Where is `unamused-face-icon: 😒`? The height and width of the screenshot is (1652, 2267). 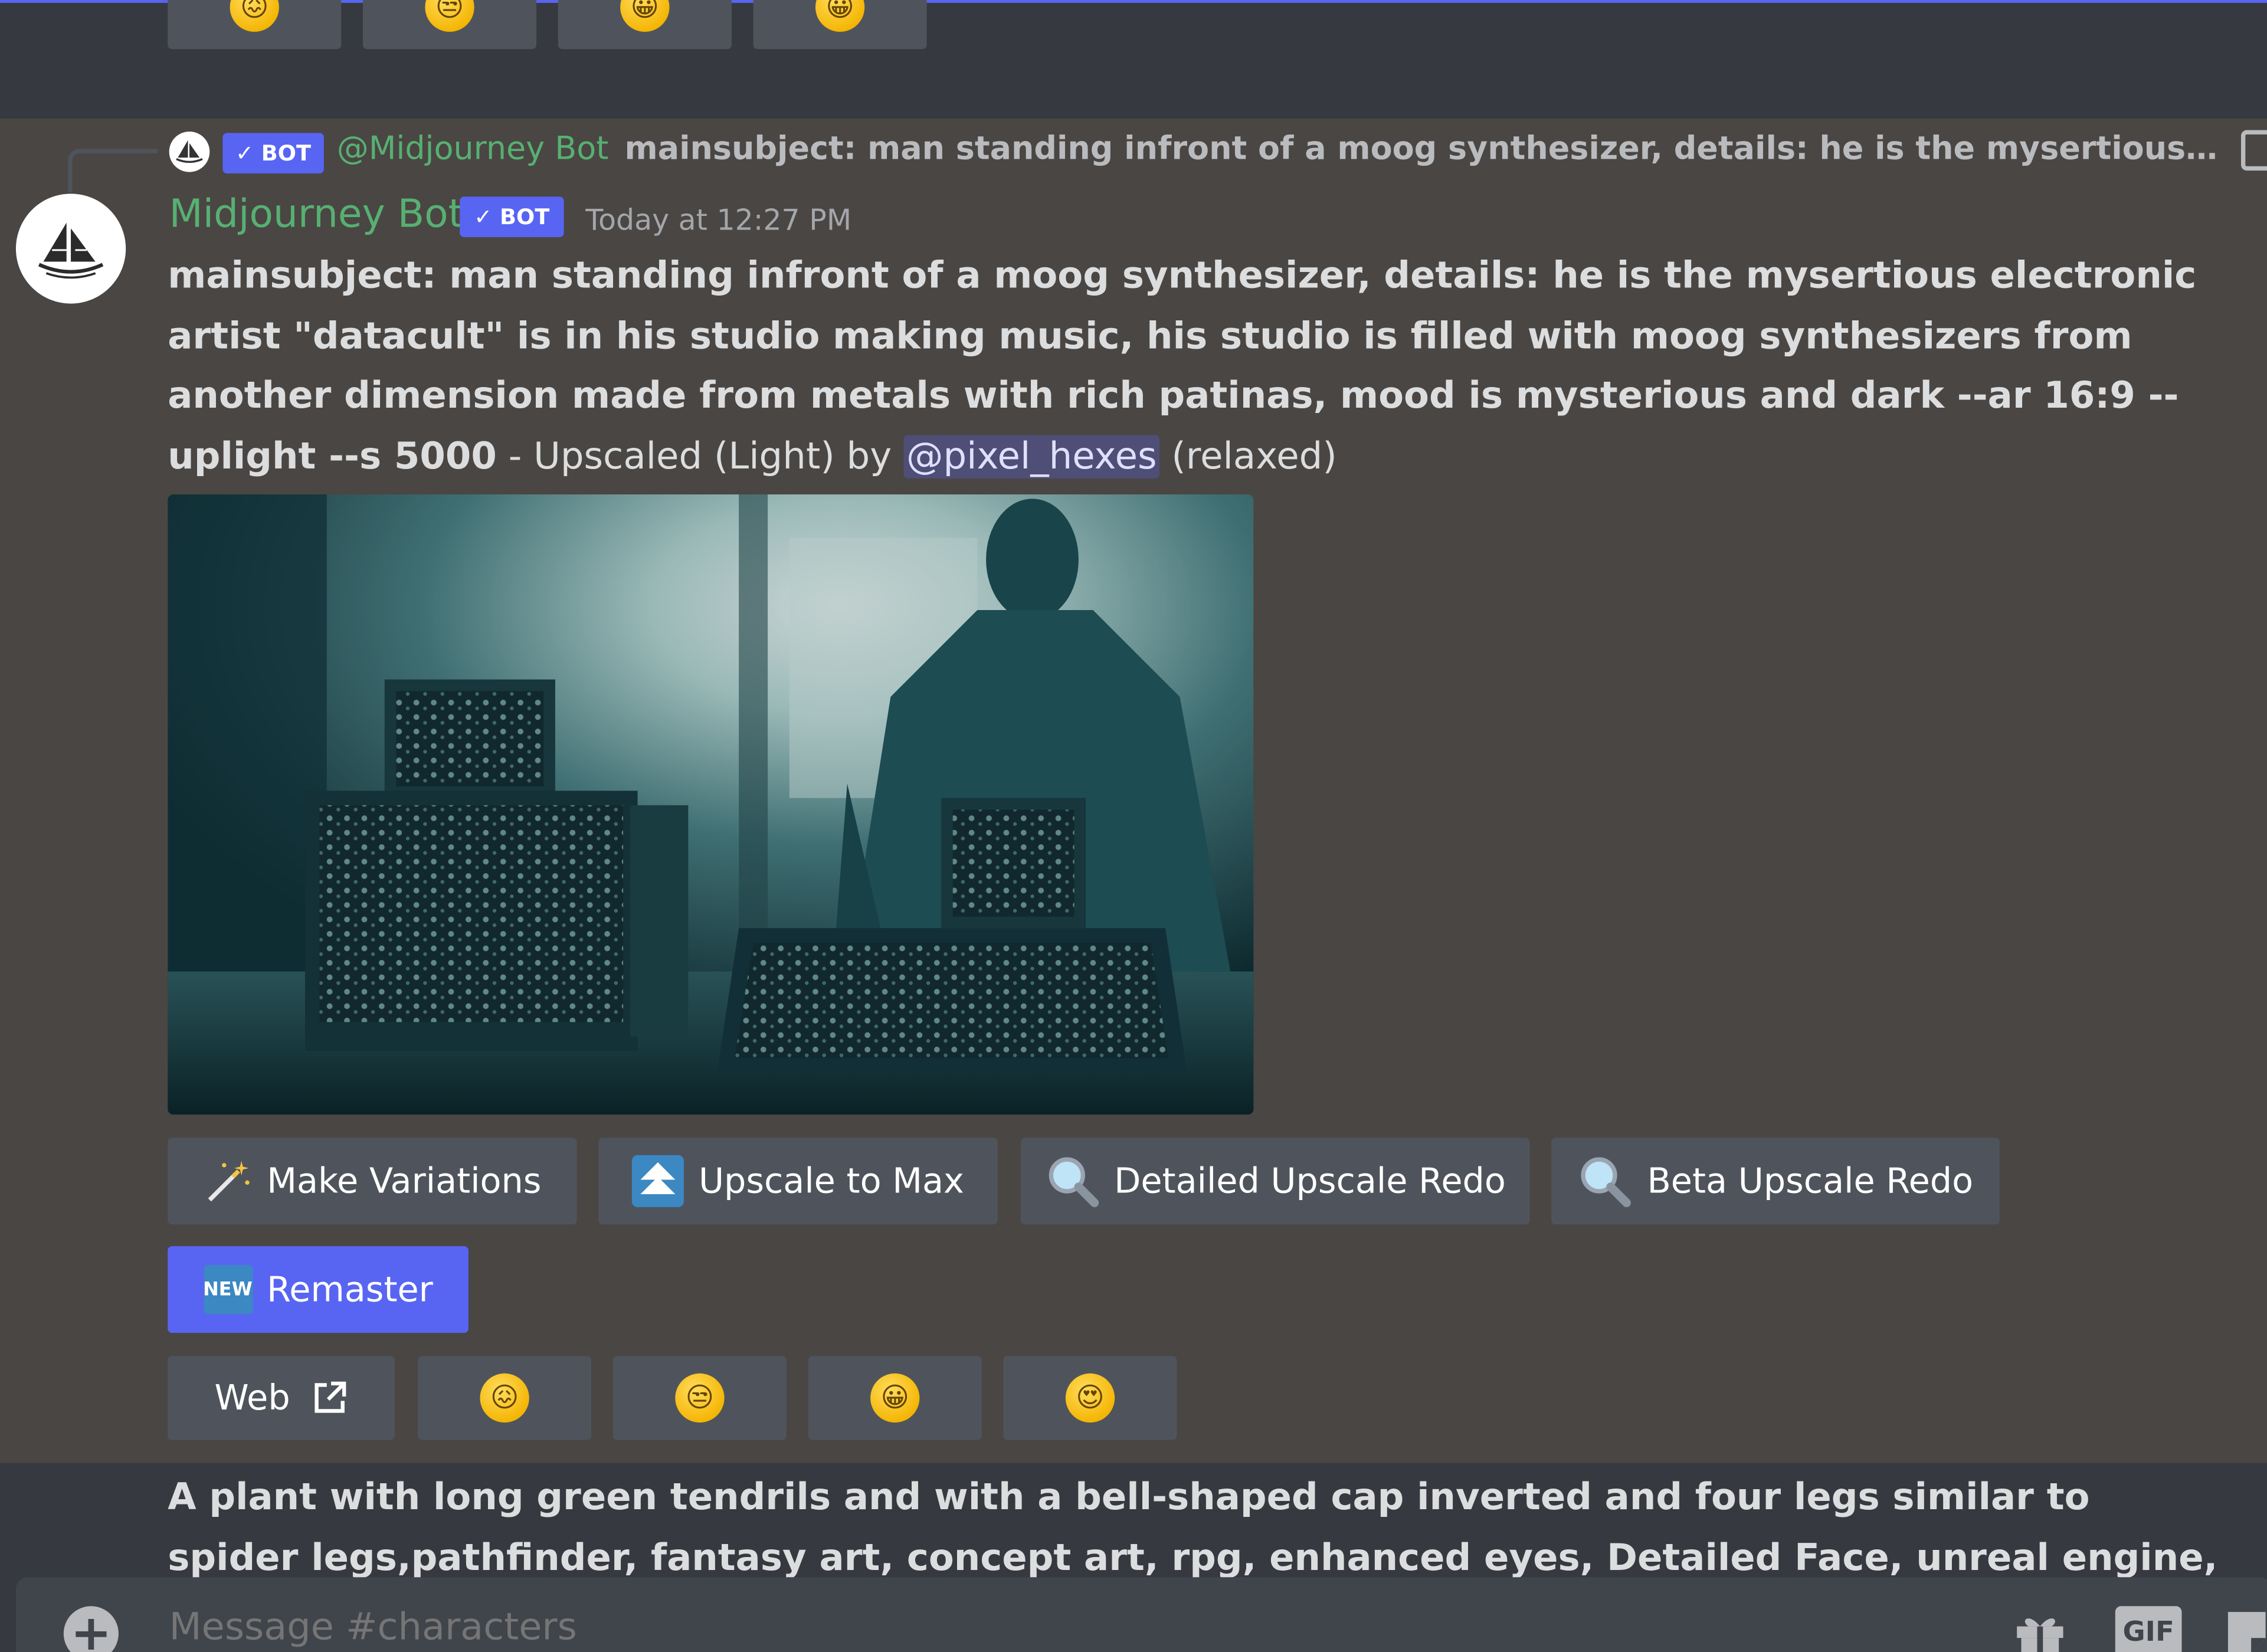
unamused-face-icon: 😒 is located at coordinates (700, 1398).